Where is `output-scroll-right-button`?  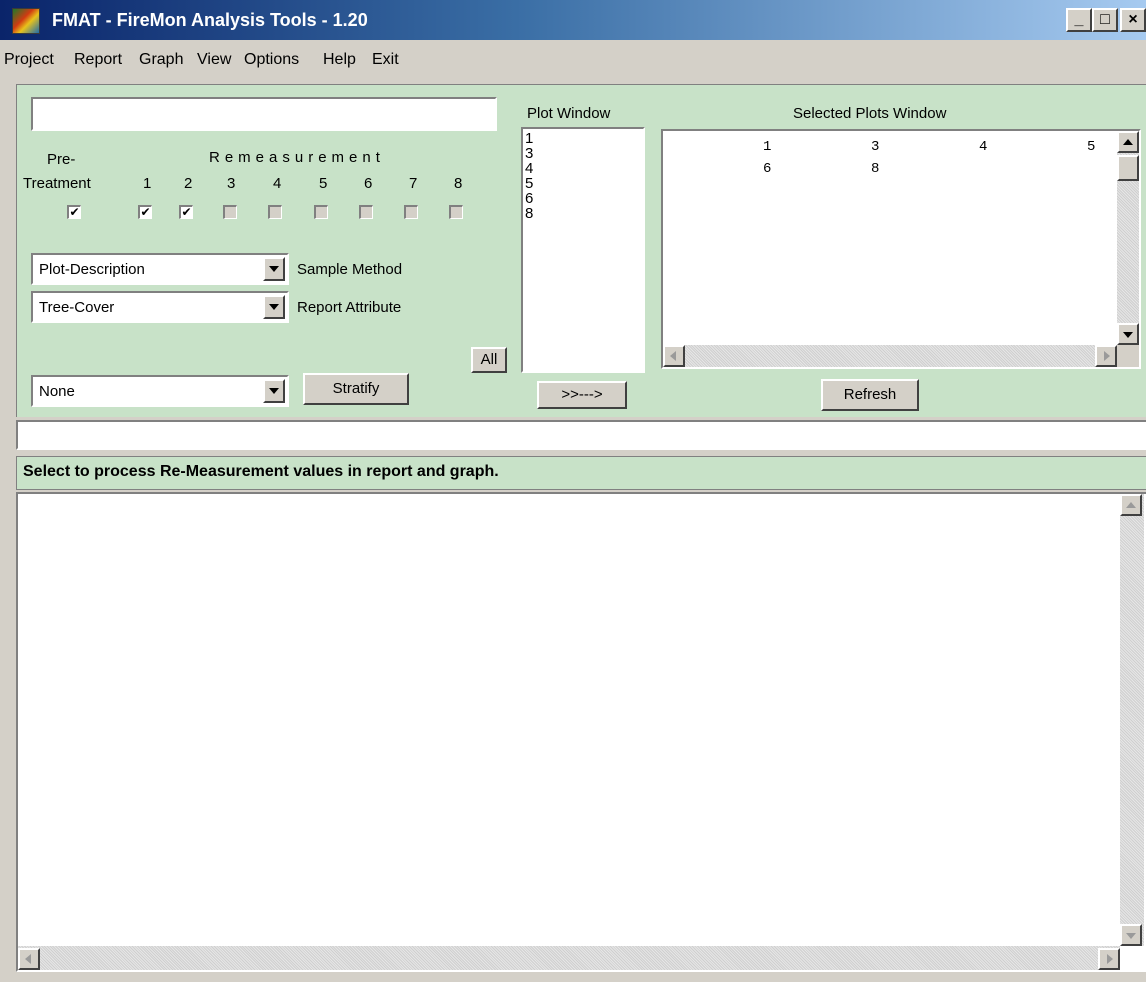
output-scroll-right-button is located at coordinates (1109, 959).